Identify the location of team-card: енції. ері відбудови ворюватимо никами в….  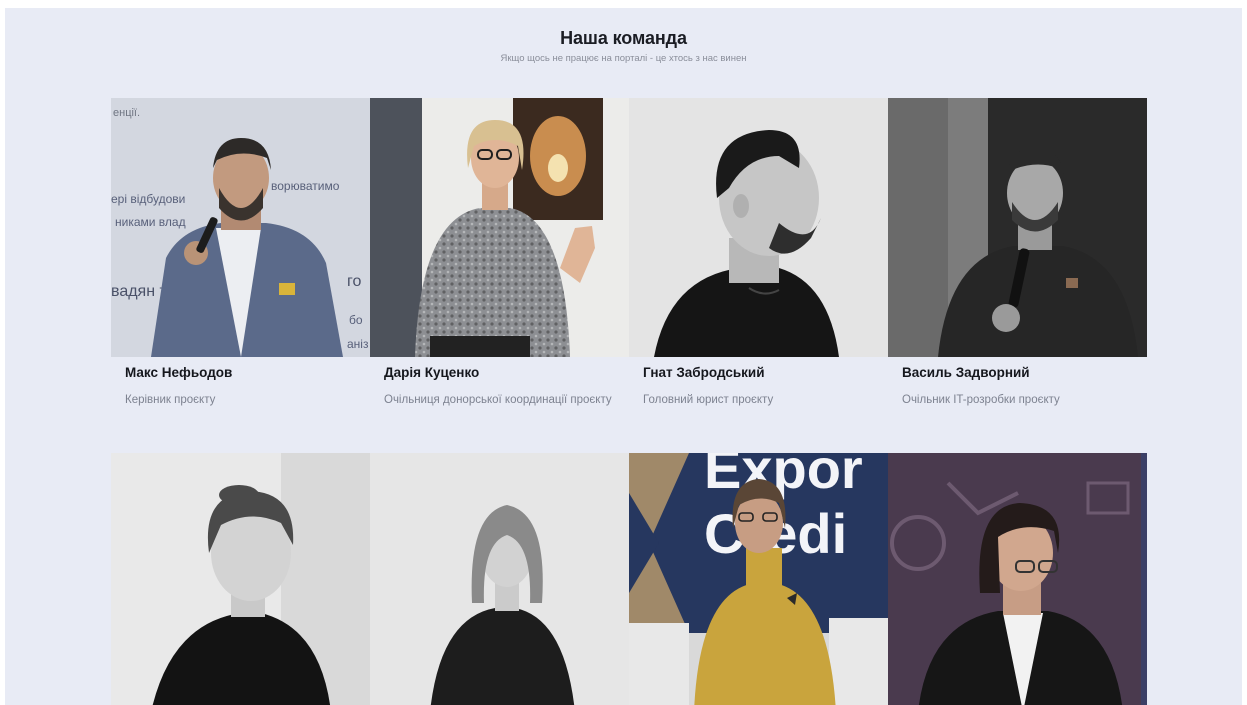
(240, 253).